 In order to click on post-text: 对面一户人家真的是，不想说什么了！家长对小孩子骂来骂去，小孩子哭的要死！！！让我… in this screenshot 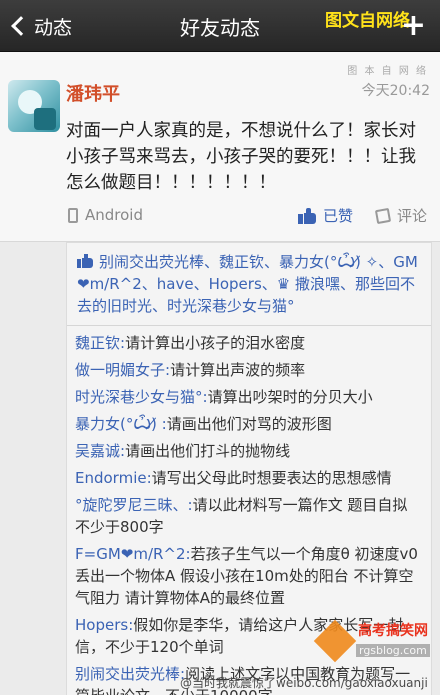, I will do `click(241, 157)`.